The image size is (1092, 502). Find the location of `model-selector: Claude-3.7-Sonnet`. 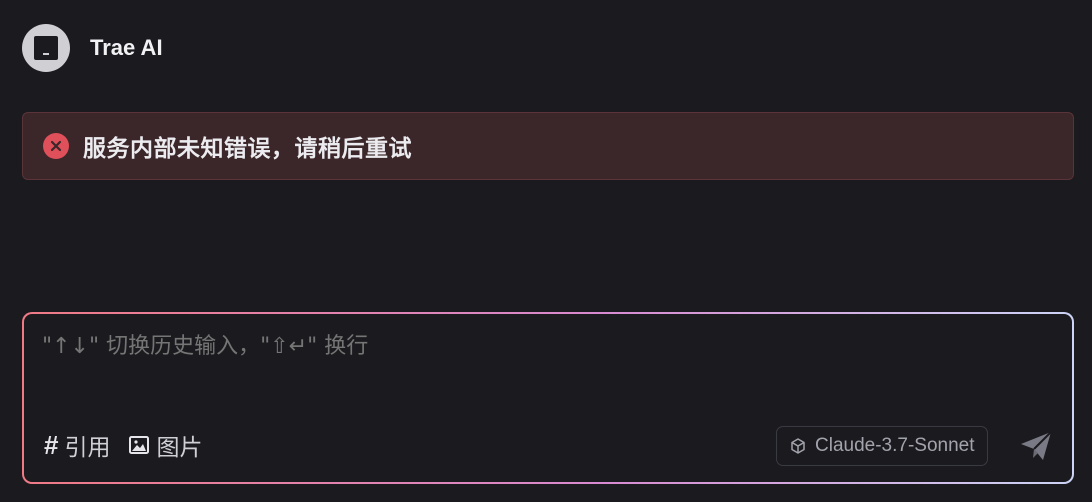

model-selector: Claude-3.7-Sonnet is located at coordinates (882, 446).